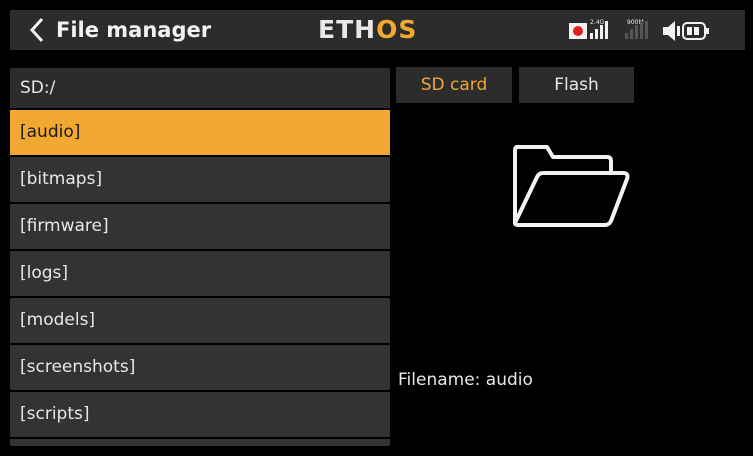  I want to click on tab-sd-card: SD card, so click(454, 85).